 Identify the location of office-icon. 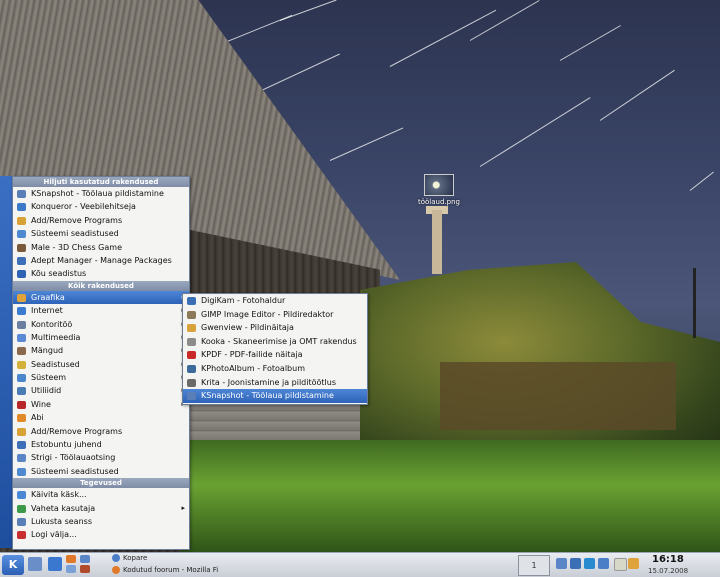
(21, 324).